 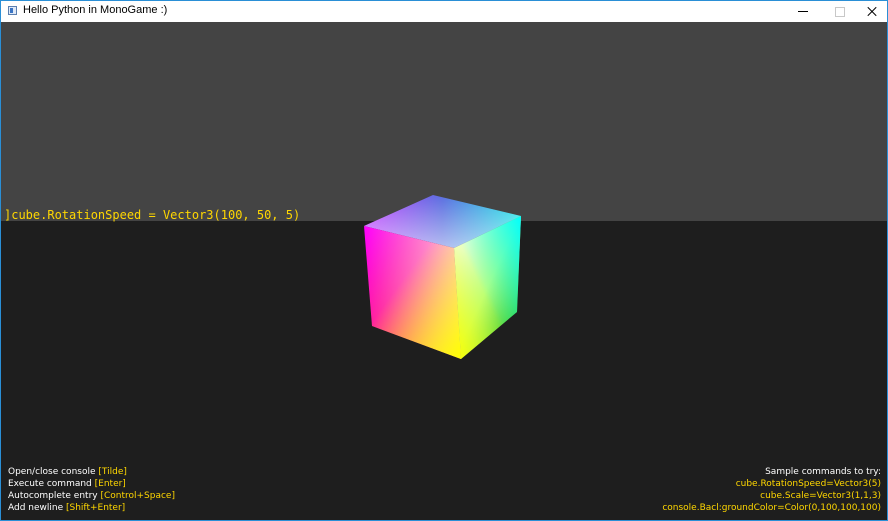 I want to click on help-row: Execute command [Enter], so click(x=91, y=484).